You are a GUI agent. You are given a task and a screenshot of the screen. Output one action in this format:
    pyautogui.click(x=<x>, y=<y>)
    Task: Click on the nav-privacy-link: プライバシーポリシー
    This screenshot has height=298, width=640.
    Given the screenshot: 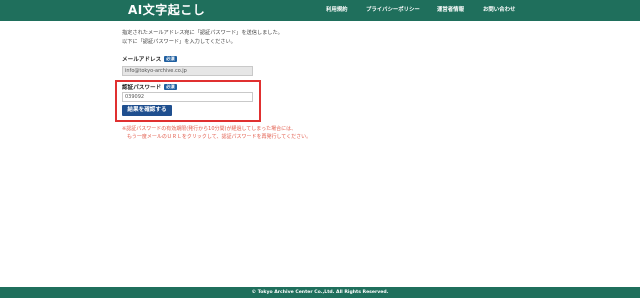 What is the action you would take?
    pyautogui.click(x=393, y=10)
    